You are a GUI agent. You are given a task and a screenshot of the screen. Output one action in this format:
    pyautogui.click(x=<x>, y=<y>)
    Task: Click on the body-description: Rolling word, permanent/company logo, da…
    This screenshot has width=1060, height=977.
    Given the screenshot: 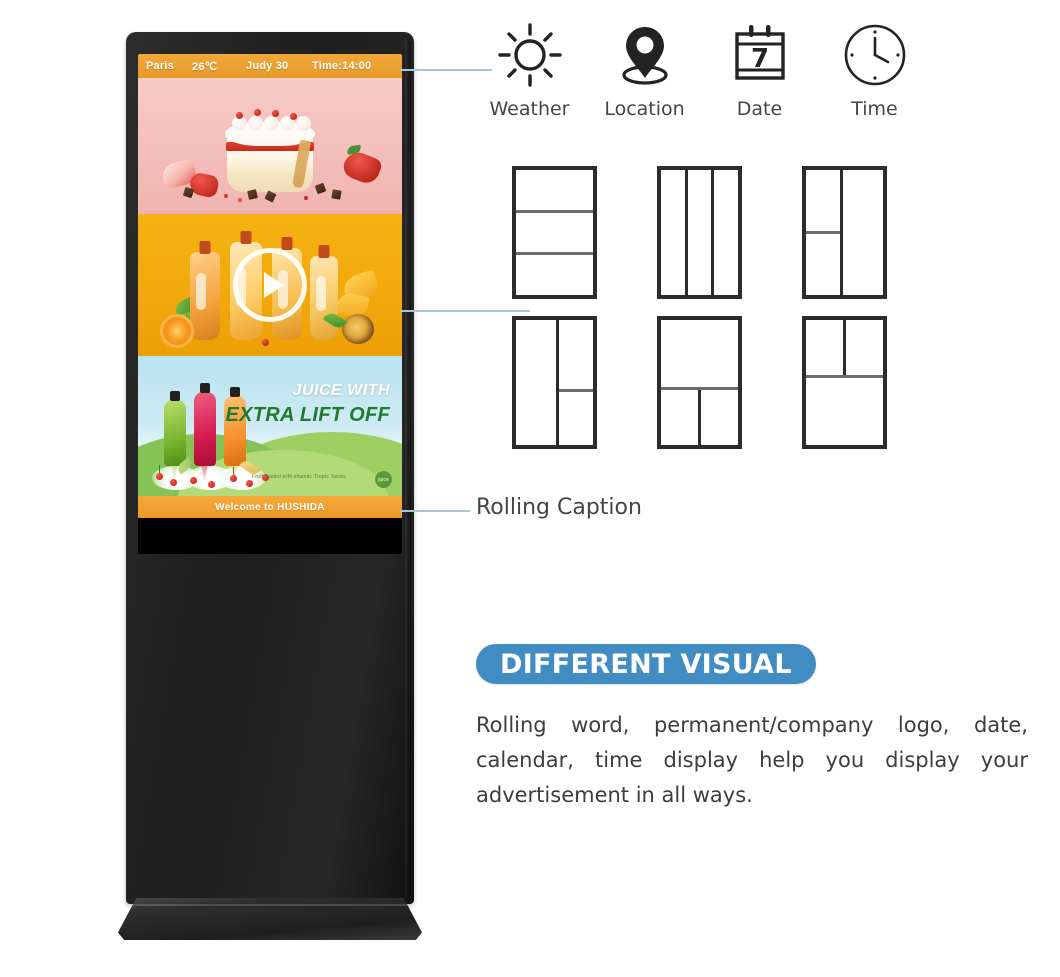 What is the action you would take?
    pyautogui.click(x=752, y=760)
    